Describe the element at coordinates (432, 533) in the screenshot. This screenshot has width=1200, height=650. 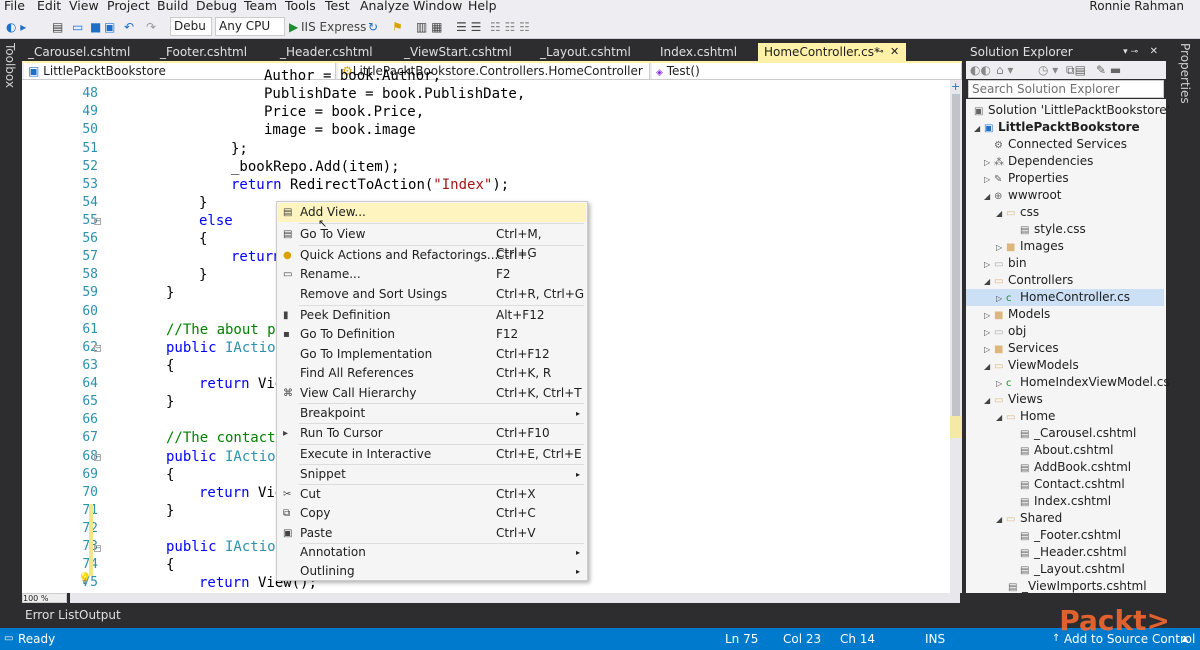
I see `menu-item-paste: ▣ Paste Ctrl+V` at that location.